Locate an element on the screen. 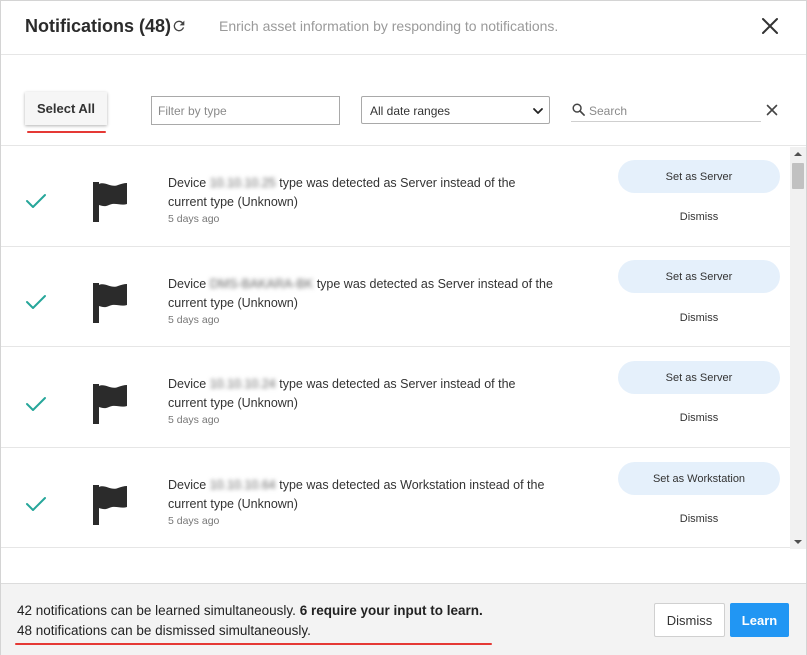  dialog-title: Notifications (48) is located at coordinates (98, 26).